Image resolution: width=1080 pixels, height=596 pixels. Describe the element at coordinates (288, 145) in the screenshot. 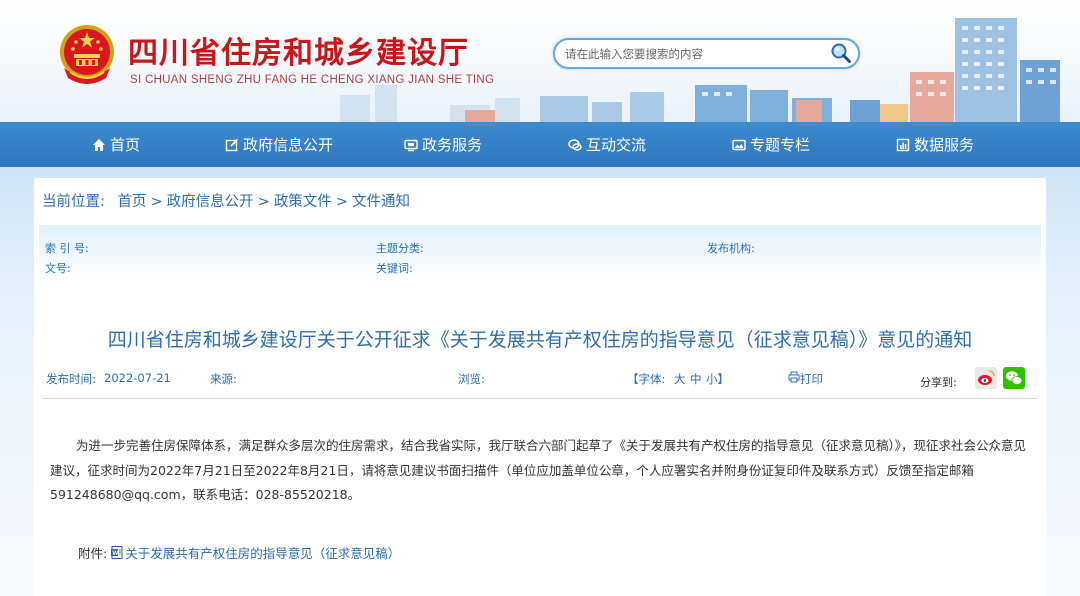

I see `nav-item-label: 政府信息公开` at that location.